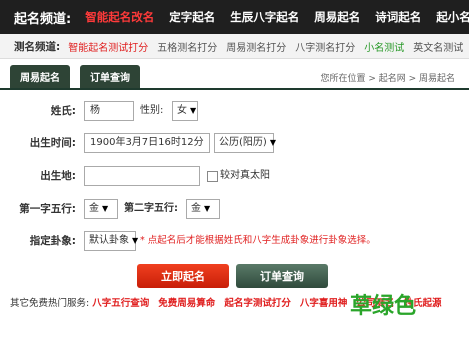 This screenshot has width=469, height=337. I want to click on solar-time-label: 较对真太阳, so click(245, 175).